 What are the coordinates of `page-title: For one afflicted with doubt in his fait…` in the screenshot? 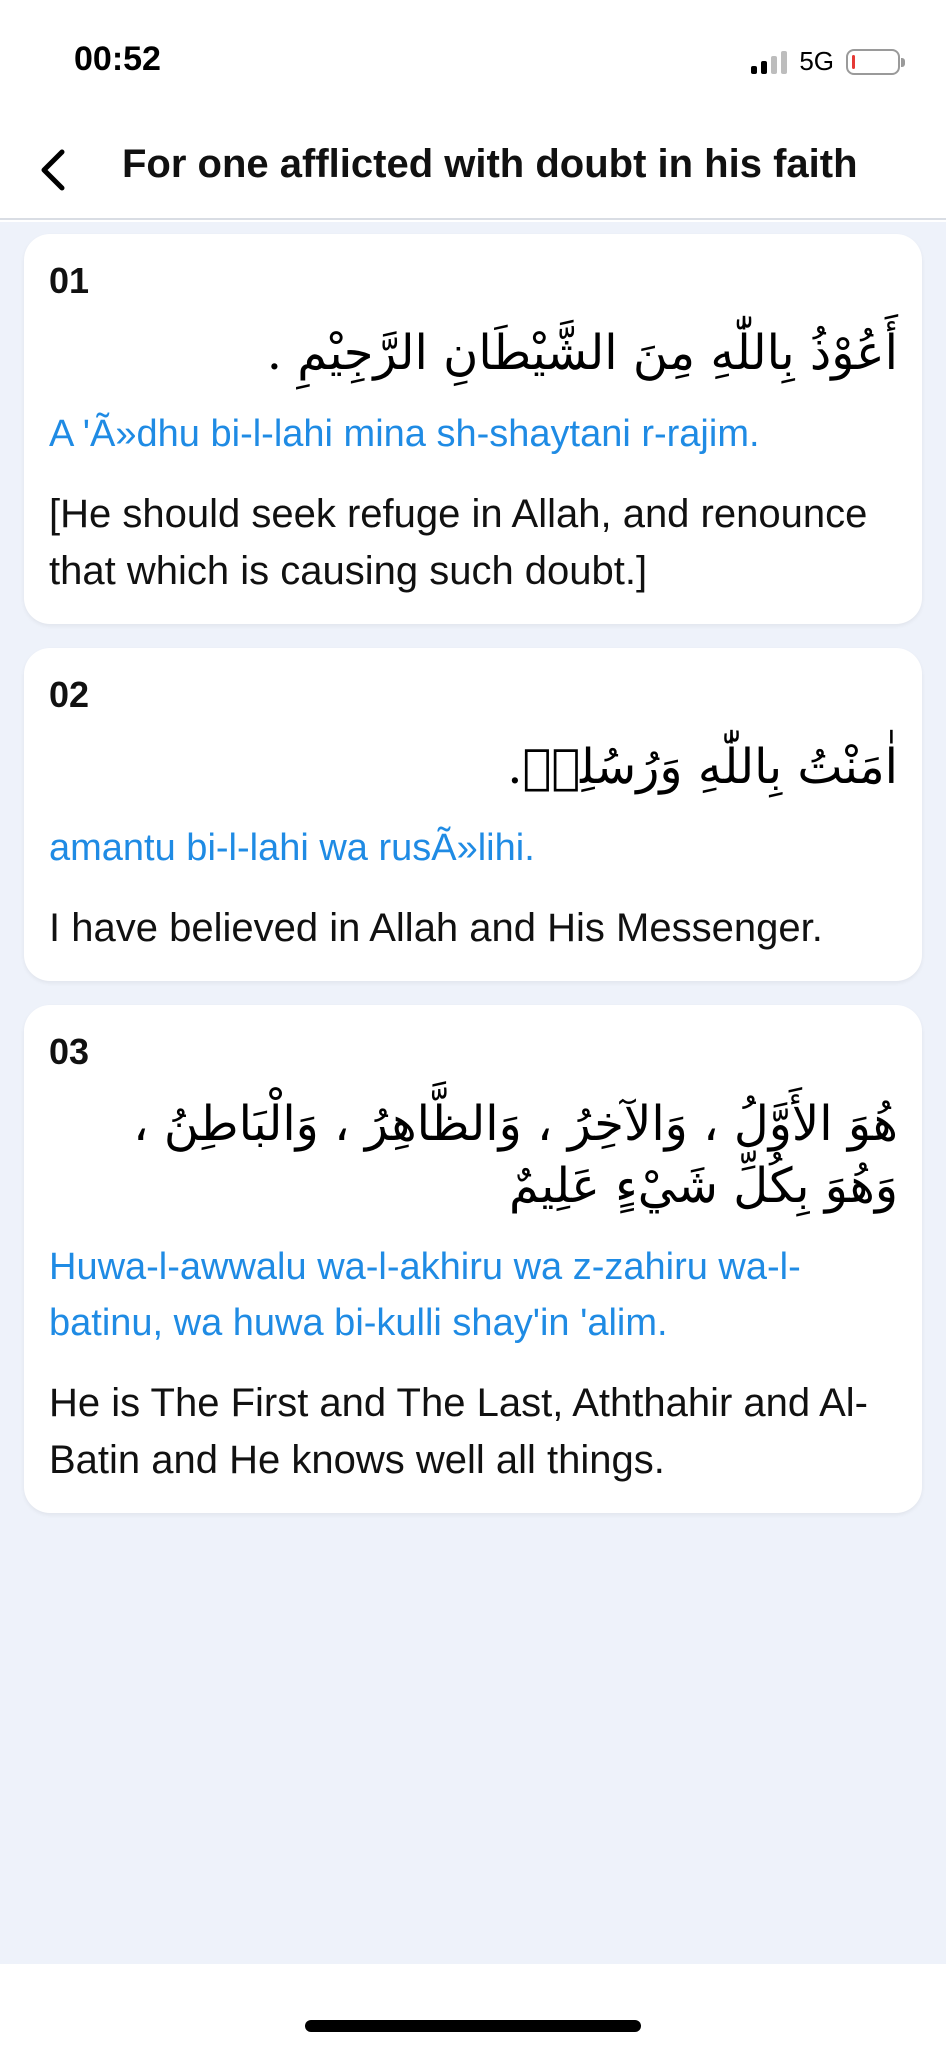 It's located at (490, 164).